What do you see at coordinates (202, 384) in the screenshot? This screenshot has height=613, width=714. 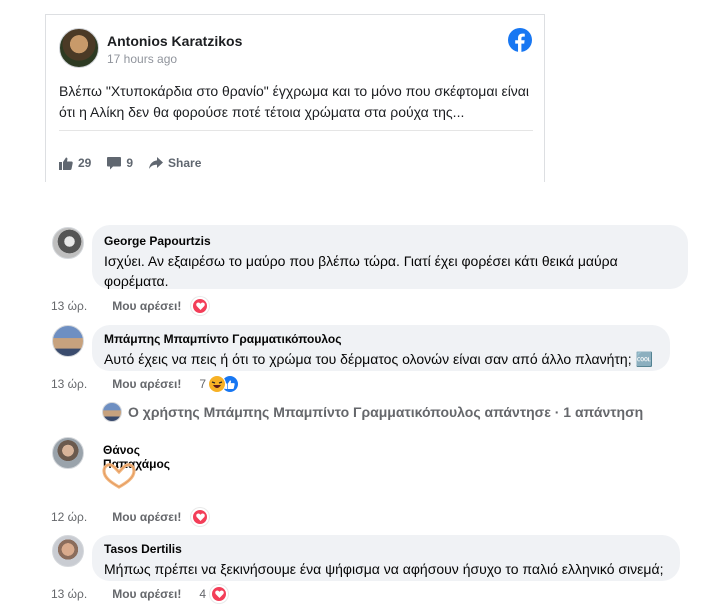 I see `reaction-count: 7` at bounding box center [202, 384].